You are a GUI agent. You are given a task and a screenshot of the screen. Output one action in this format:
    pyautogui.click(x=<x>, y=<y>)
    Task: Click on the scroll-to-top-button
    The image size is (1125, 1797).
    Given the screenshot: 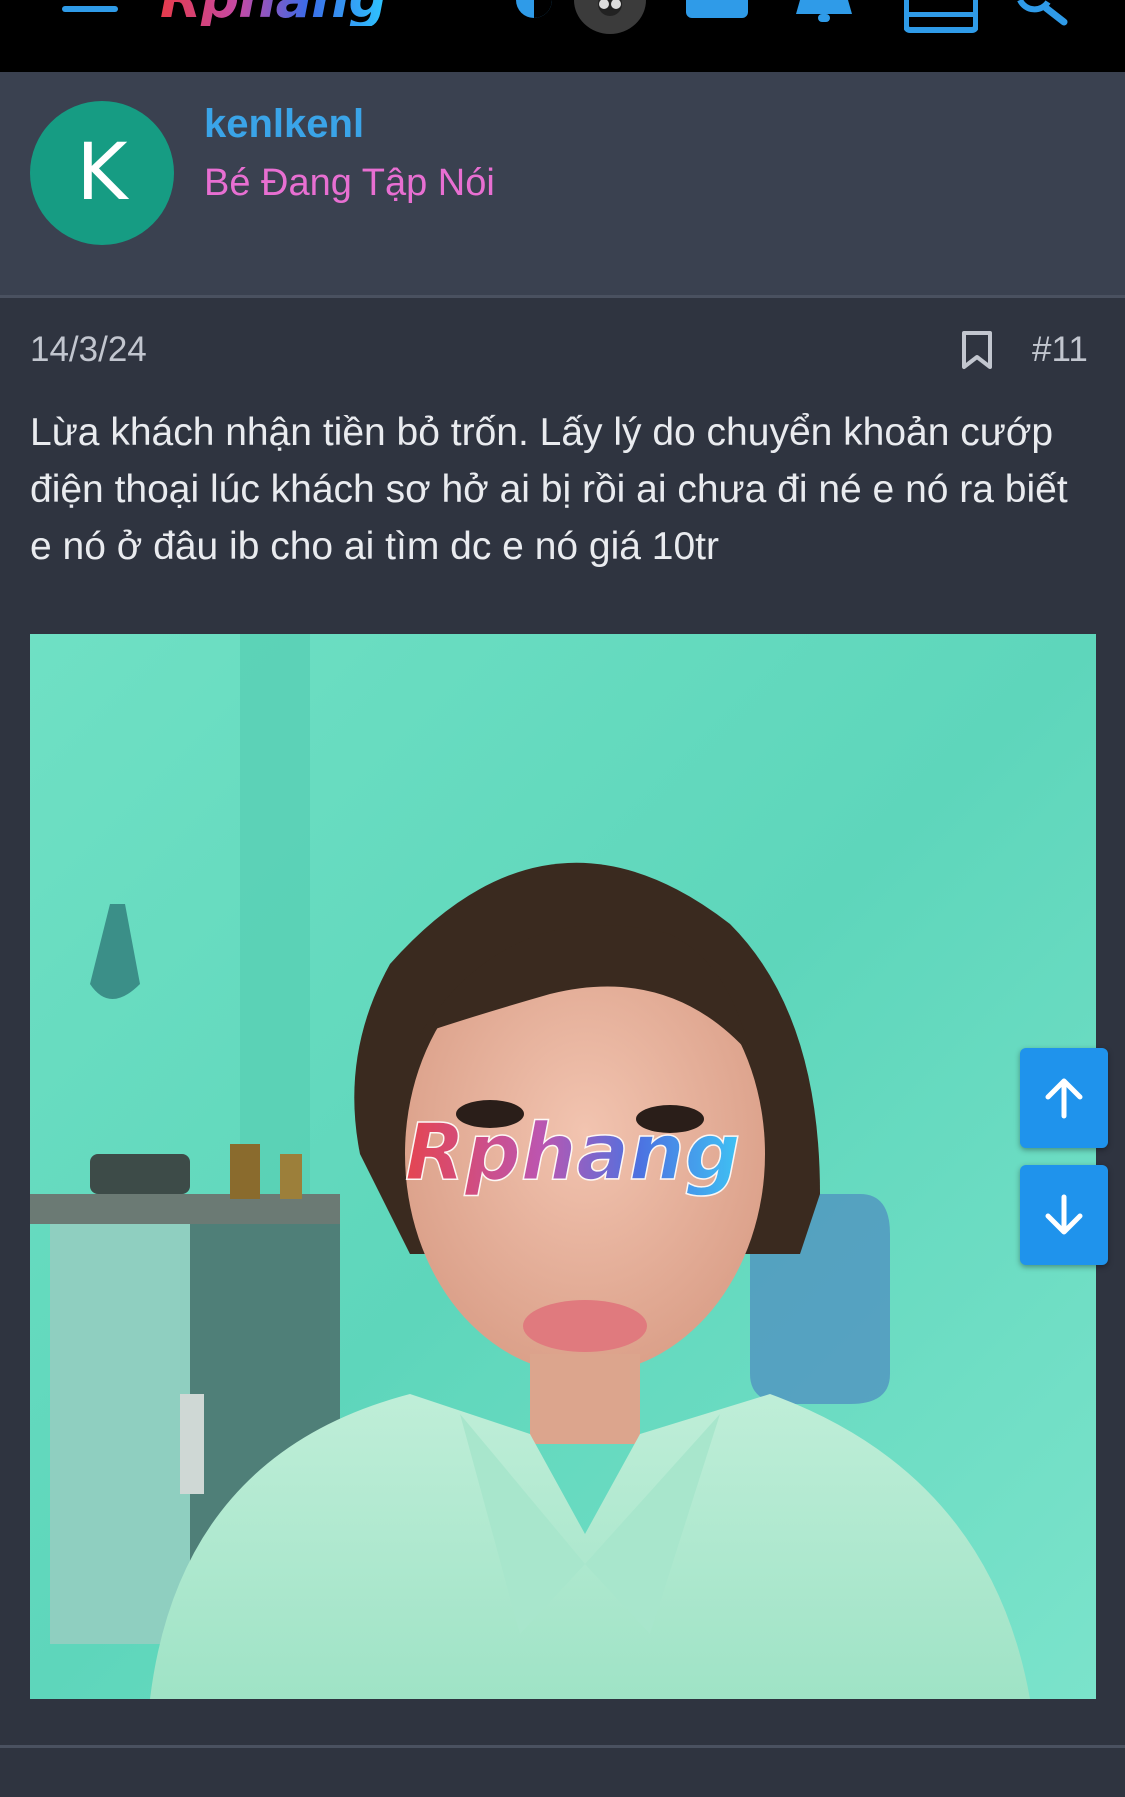 What is the action you would take?
    pyautogui.click(x=1064, y=1098)
    